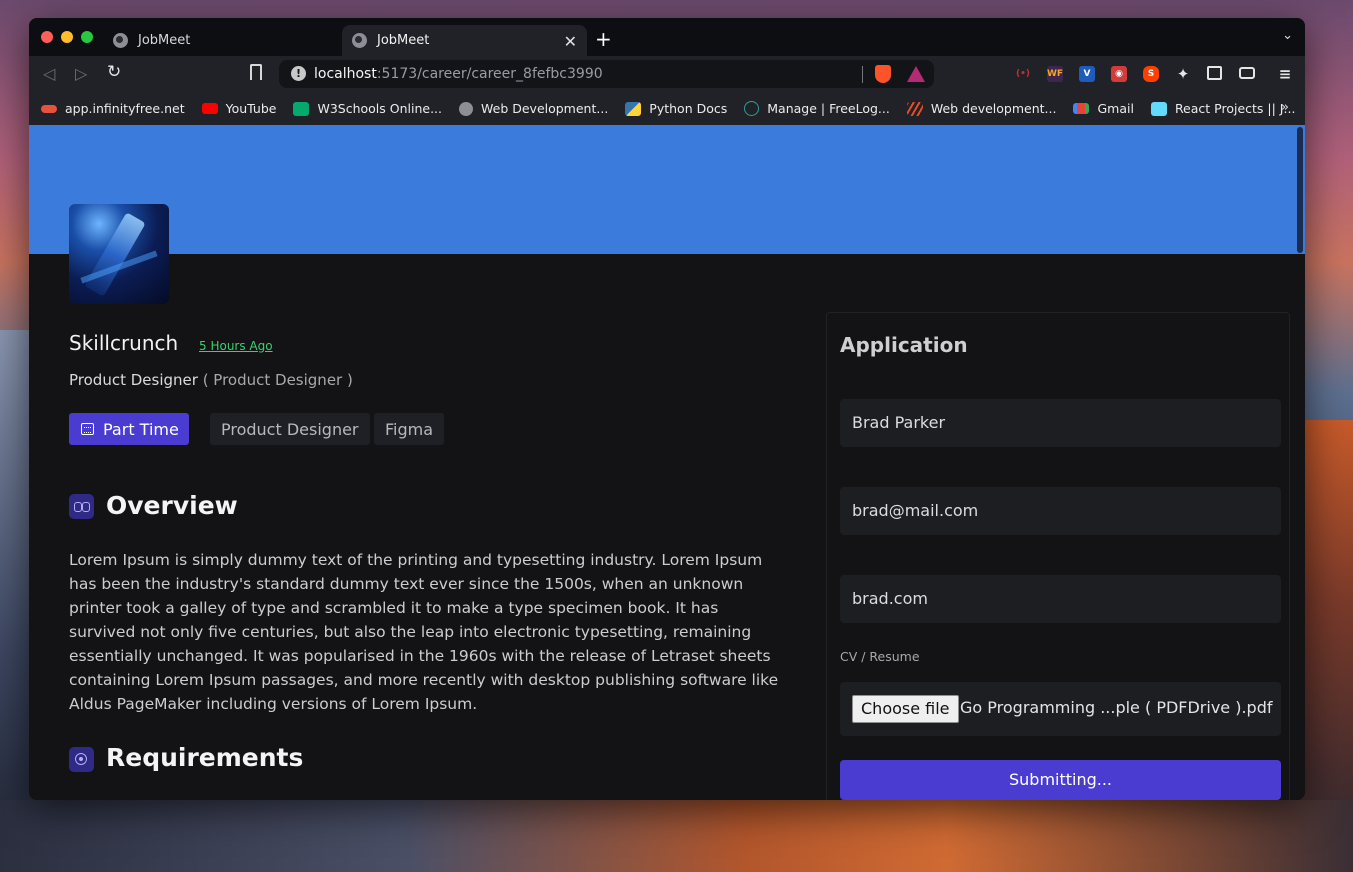  I want to click on bookmark-item: app.infinityfree.net, so click(113, 108).